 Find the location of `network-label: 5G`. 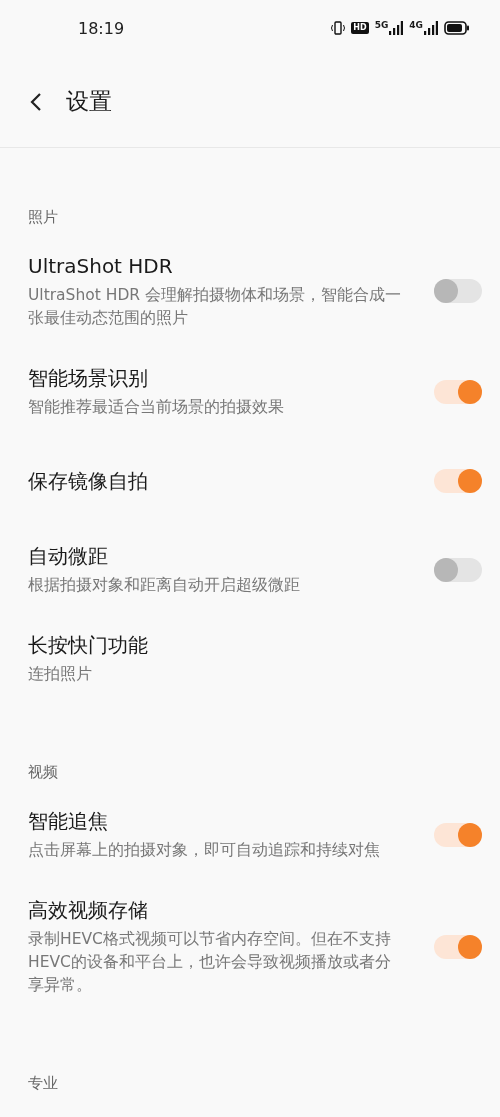

network-label: 5G is located at coordinates (381, 25).